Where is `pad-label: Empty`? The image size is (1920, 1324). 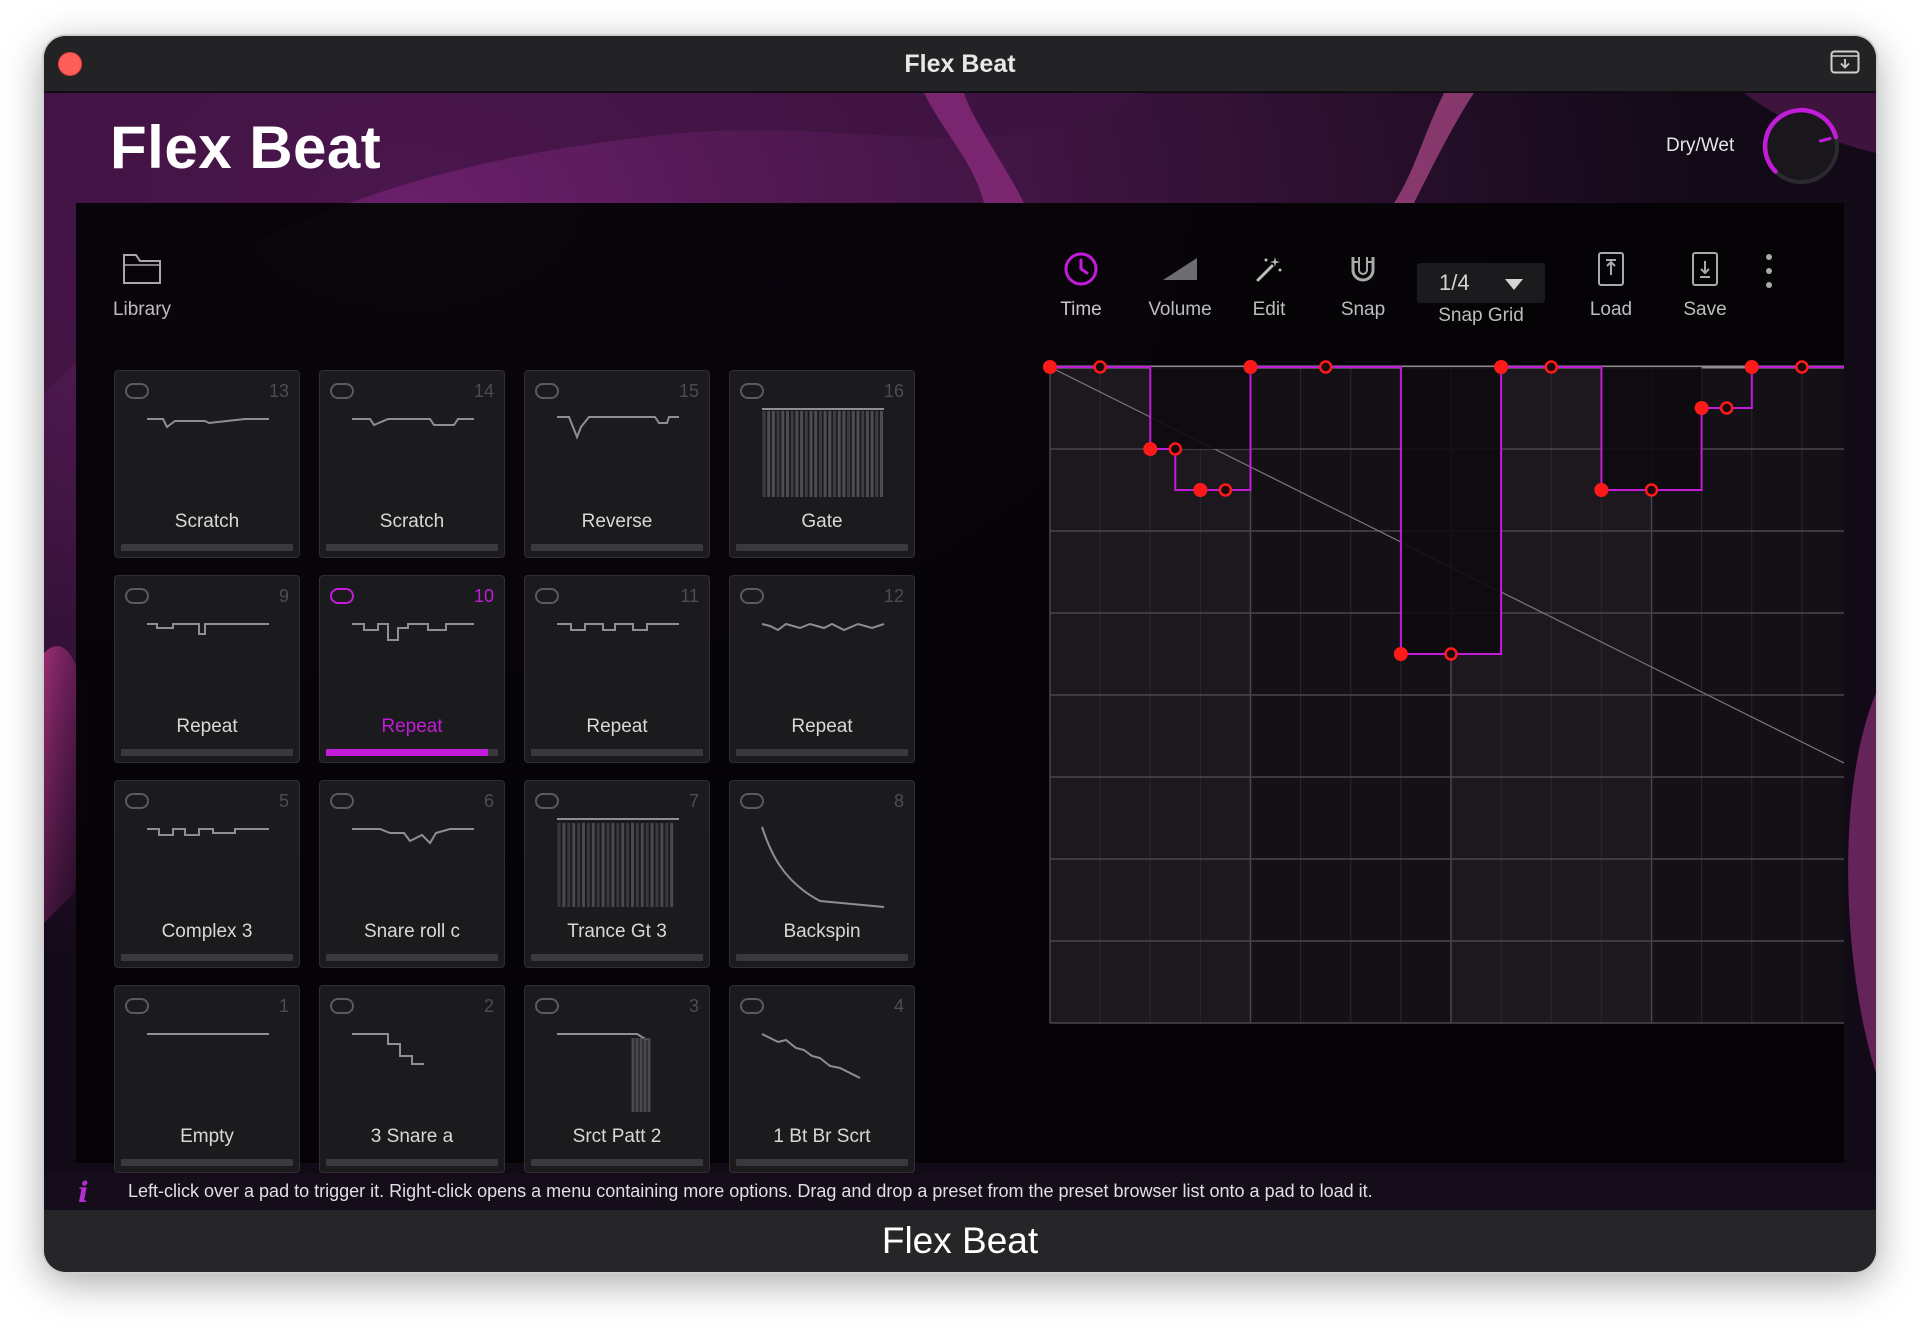 pad-label: Empty is located at coordinates (207, 1136).